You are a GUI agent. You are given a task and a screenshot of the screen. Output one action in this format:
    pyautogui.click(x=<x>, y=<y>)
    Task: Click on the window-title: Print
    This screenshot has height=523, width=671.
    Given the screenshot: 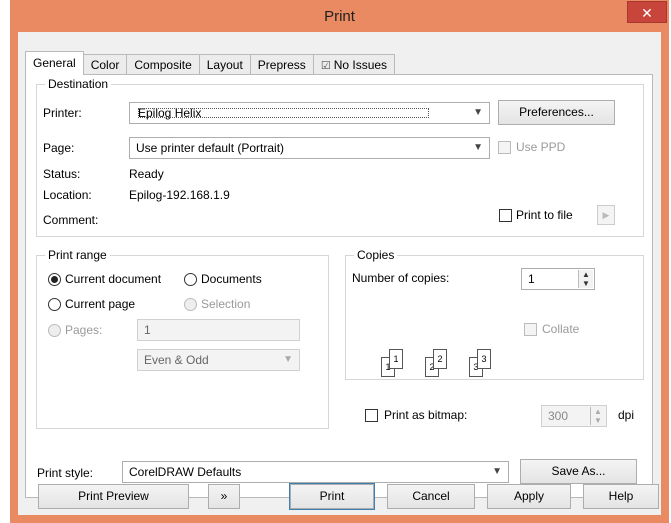 What is the action you would take?
    pyautogui.click(x=339, y=16)
    